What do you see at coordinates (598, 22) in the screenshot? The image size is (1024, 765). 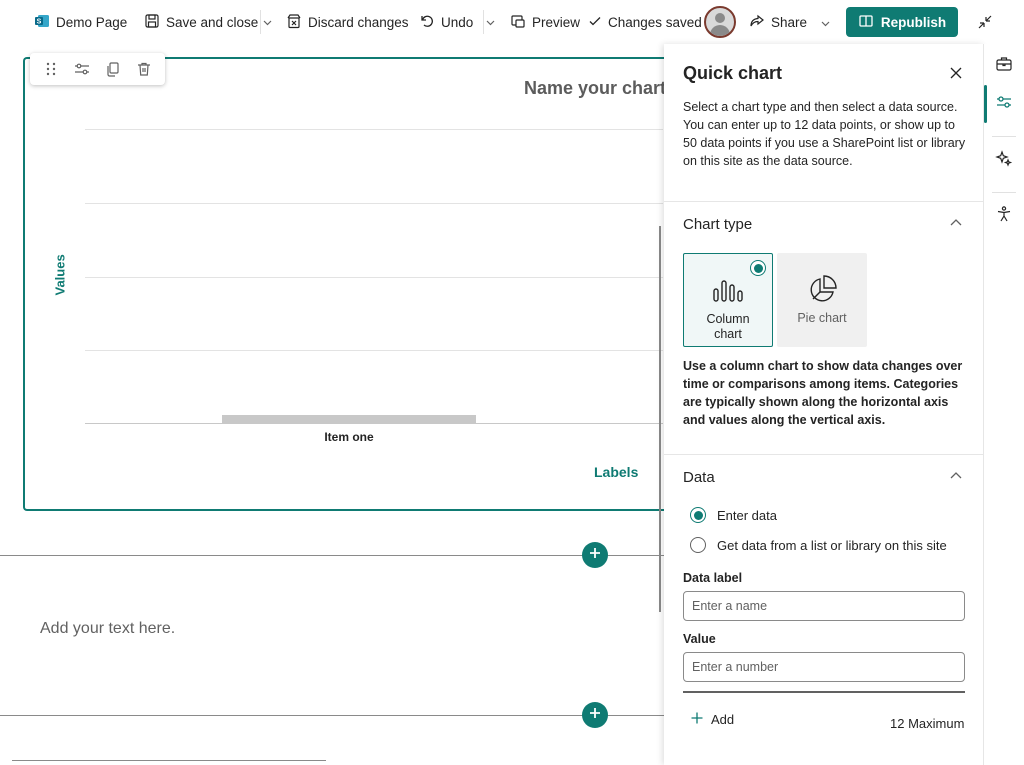 I see `checkmark-icon` at bounding box center [598, 22].